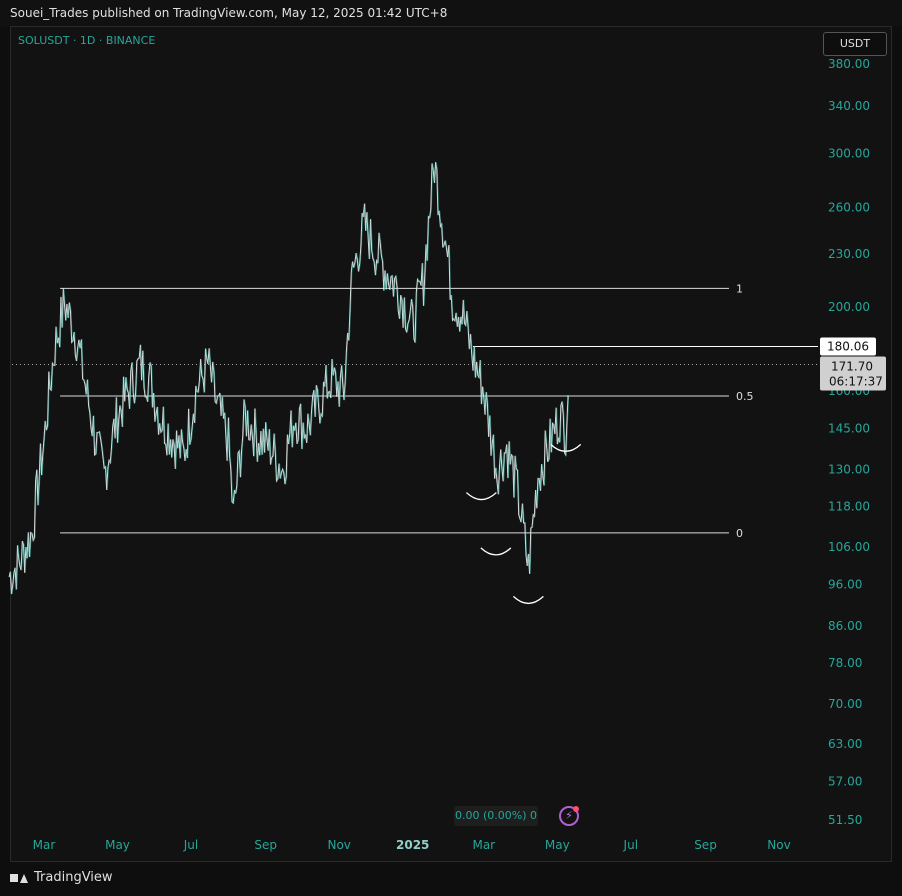  What do you see at coordinates (86, 40) in the screenshot?
I see `symbol-legend: SOLUSDT · 1D · BINANCE` at bounding box center [86, 40].